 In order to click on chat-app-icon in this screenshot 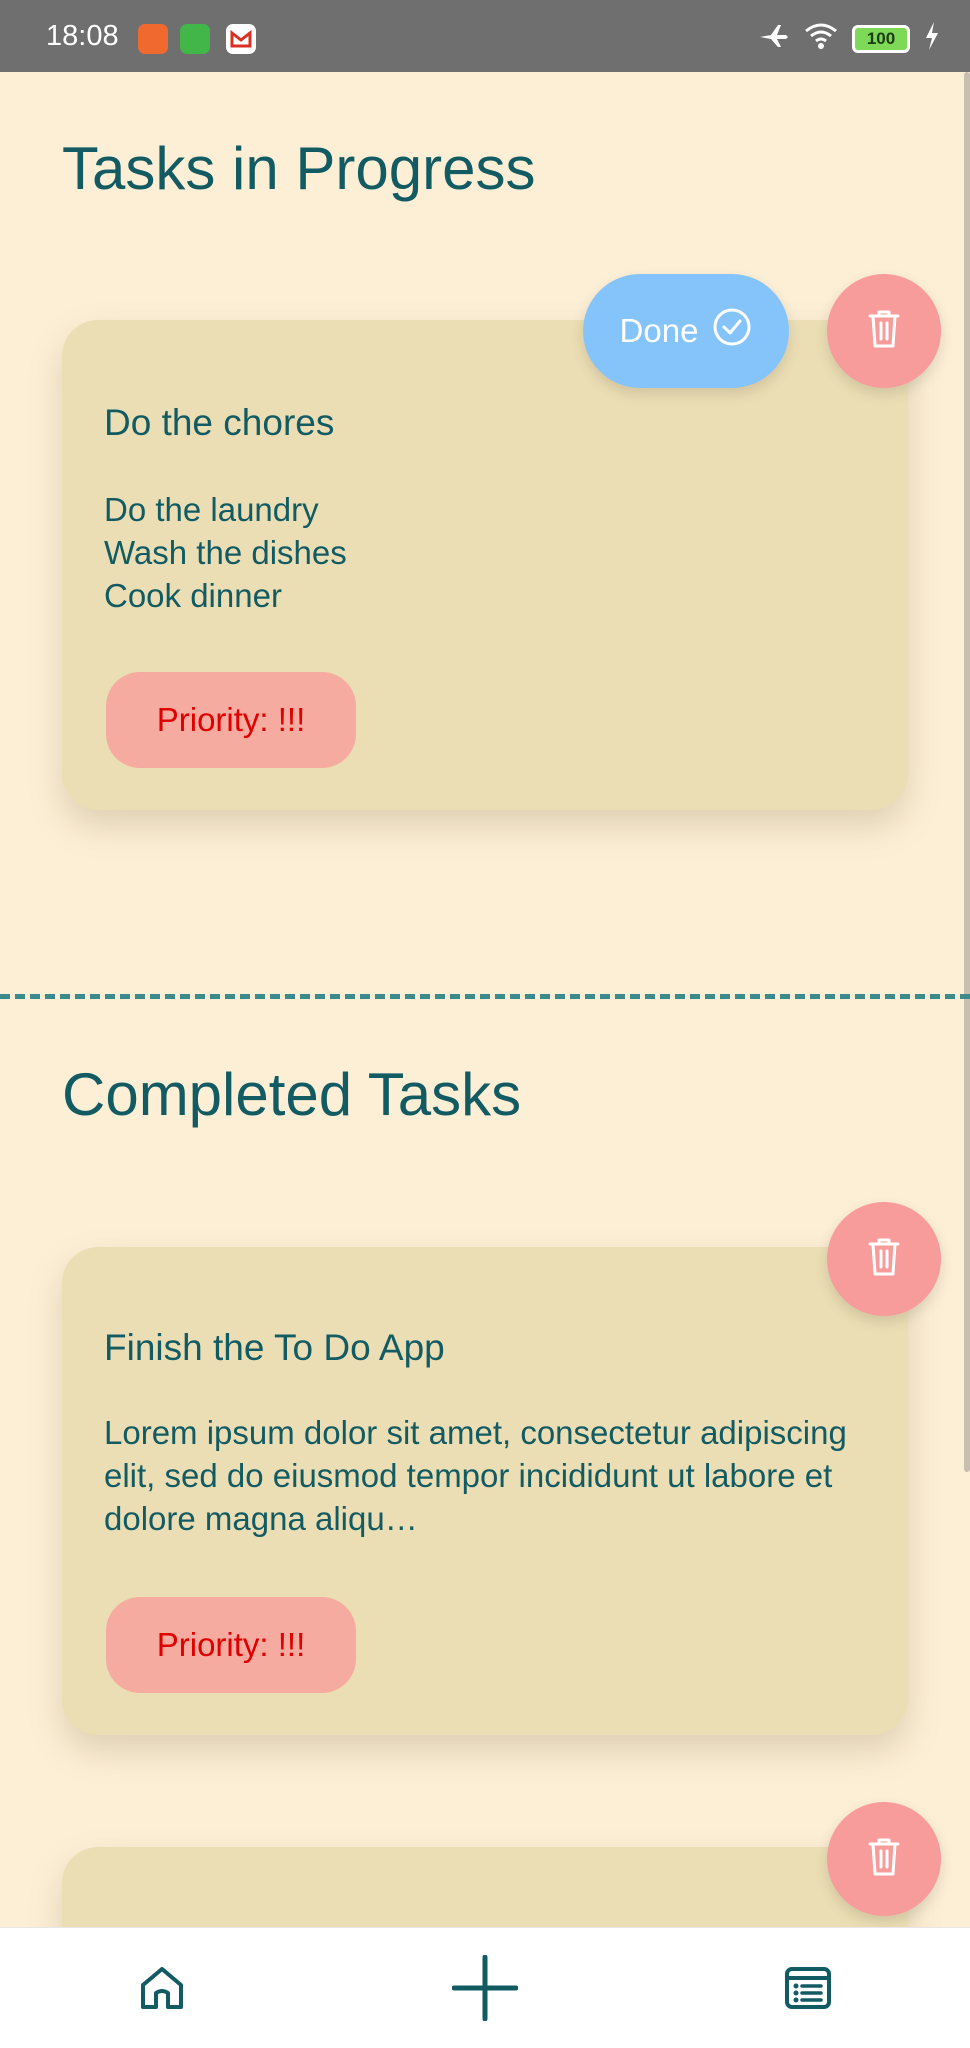, I will do `click(195, 39)`.